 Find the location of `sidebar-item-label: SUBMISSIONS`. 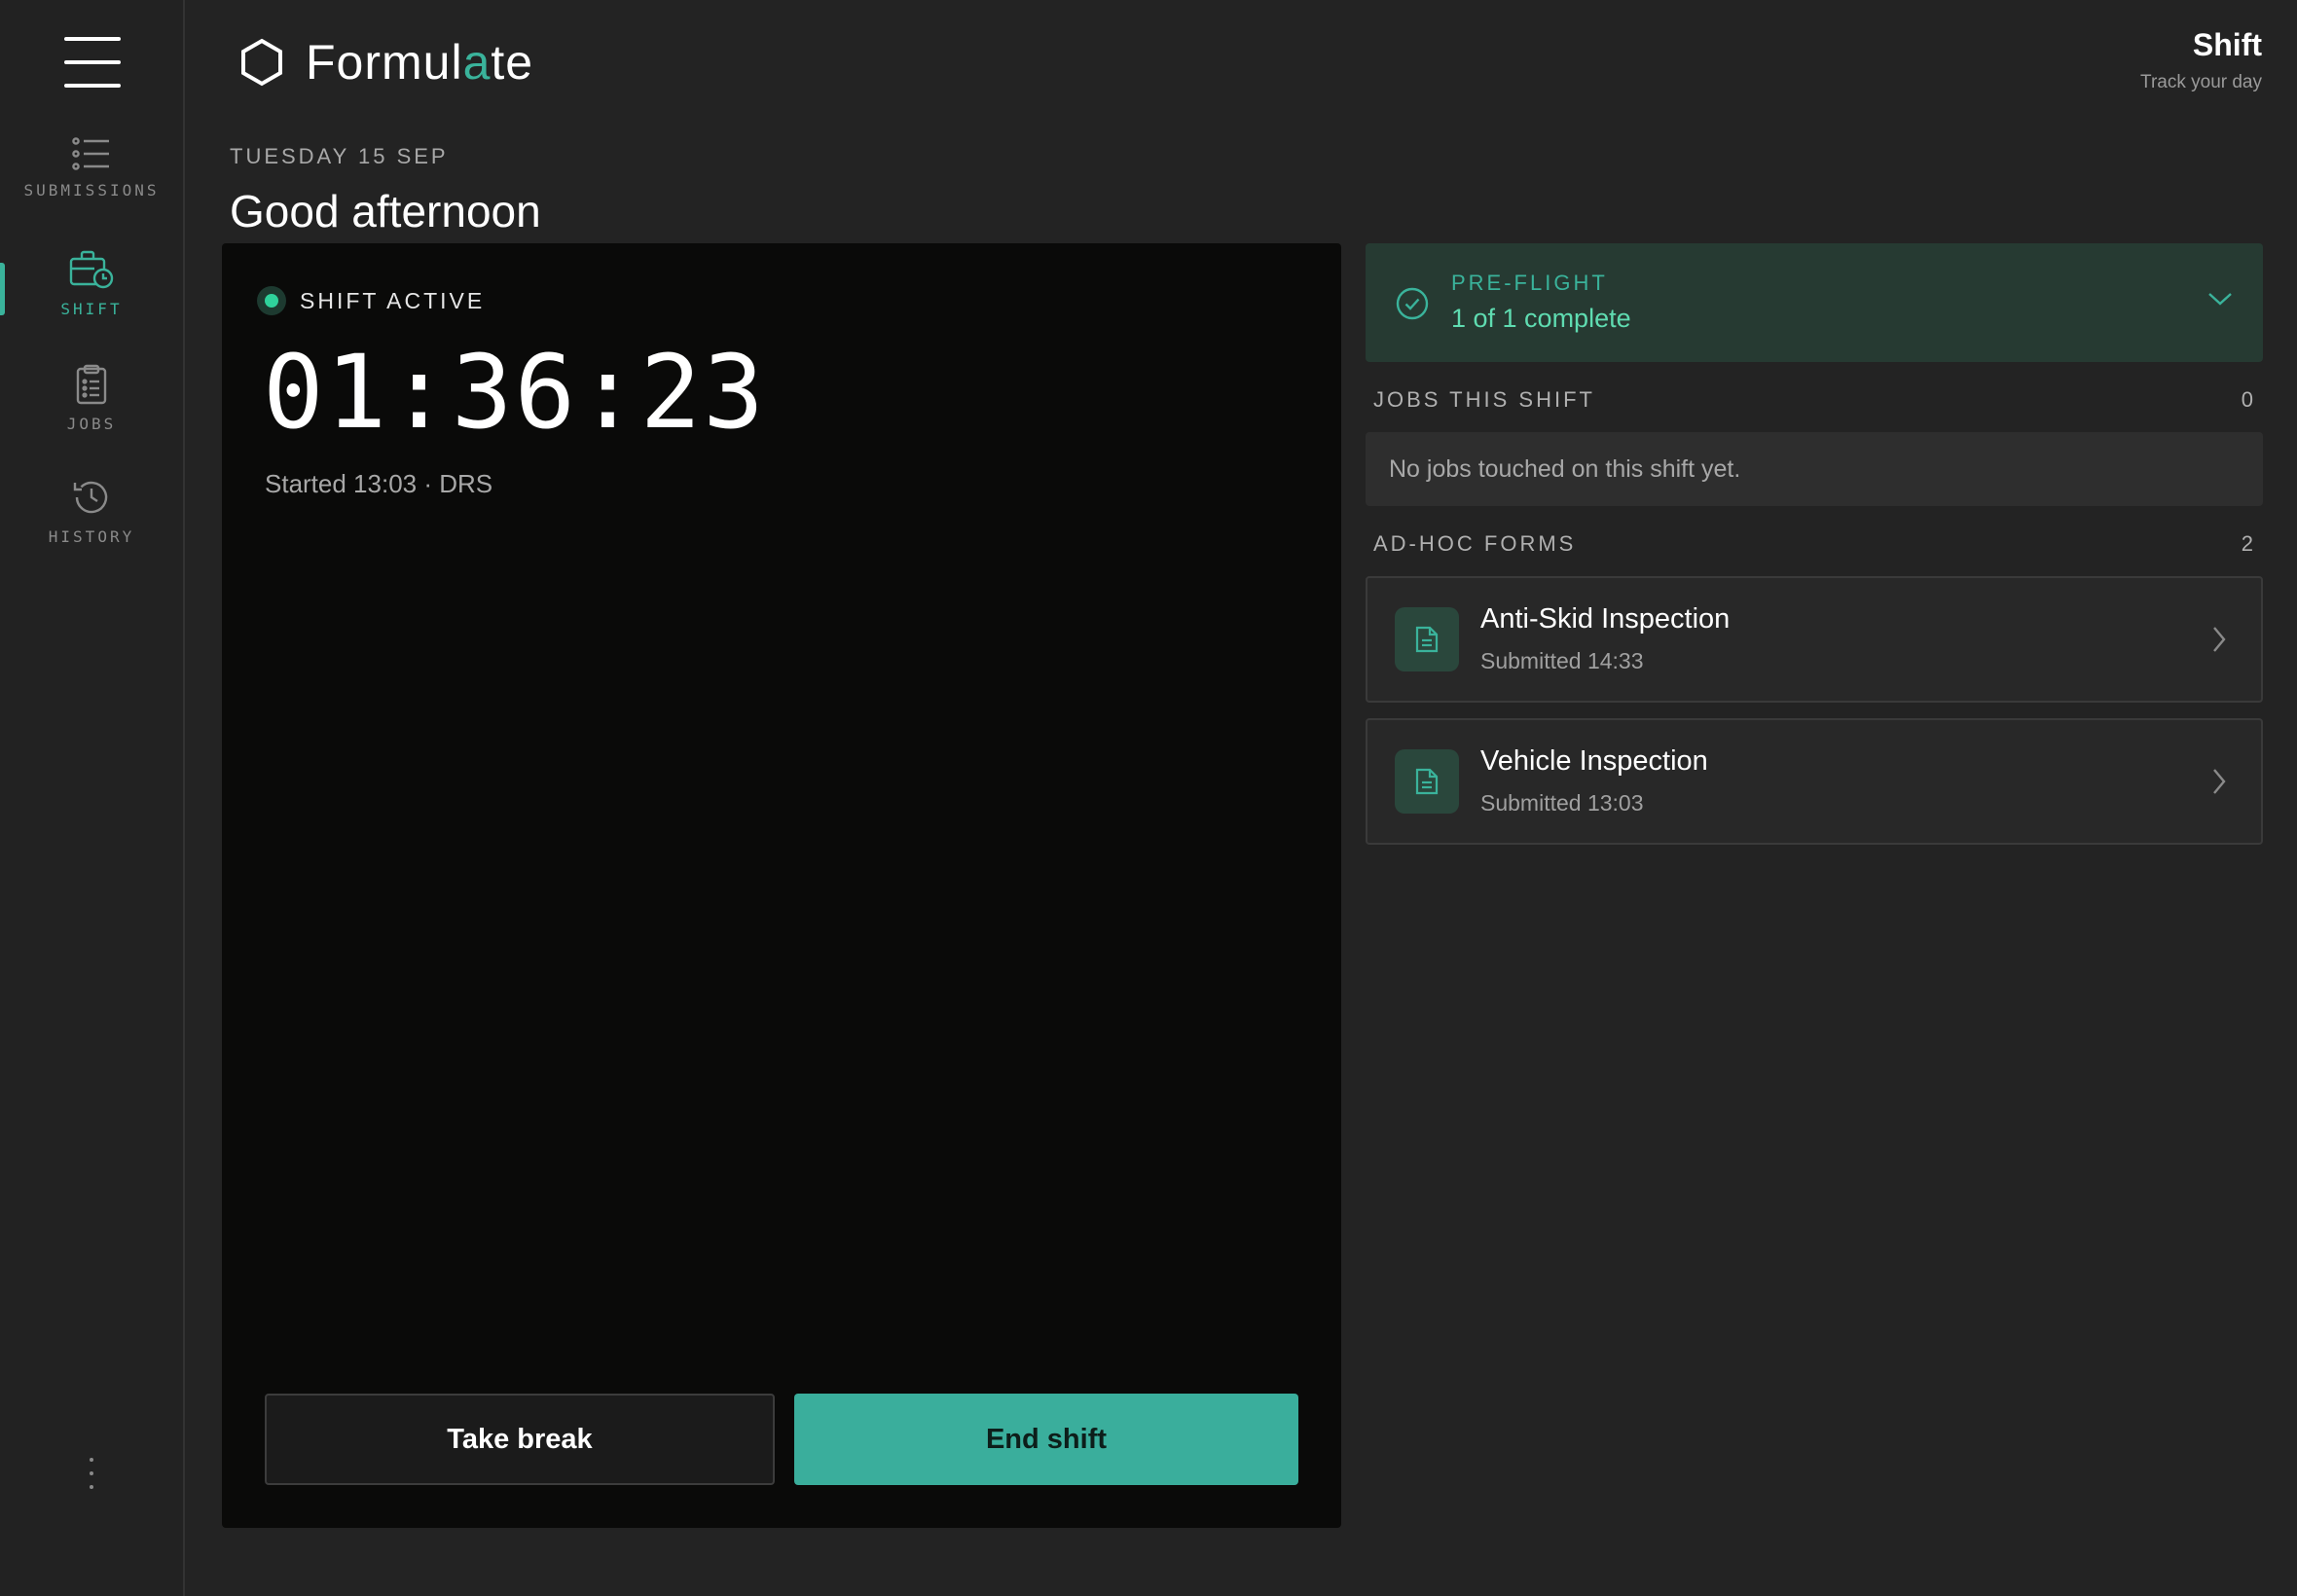

sidebar-item-label: SUBMISSIONS is located at coordinates (92, 190).